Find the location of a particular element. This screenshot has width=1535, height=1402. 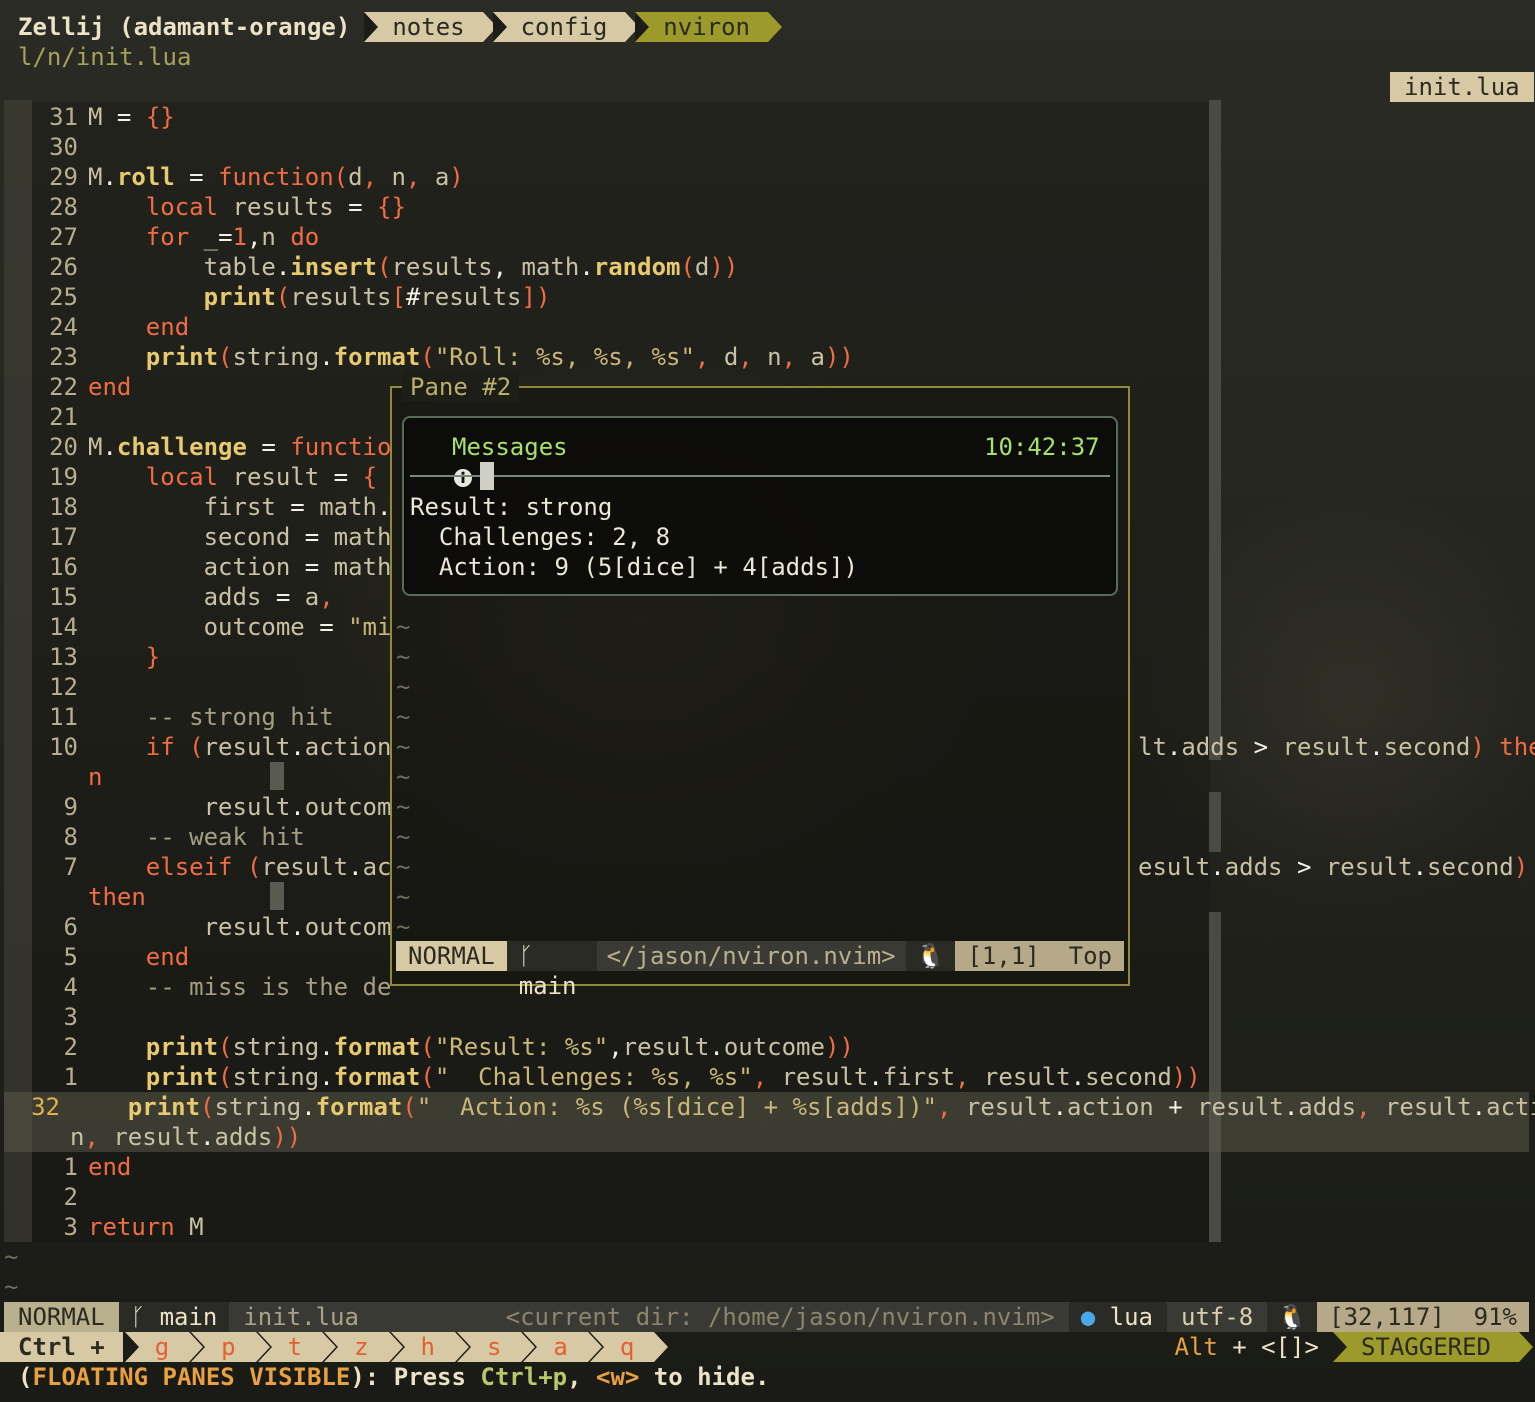

line-number: 32 is located at coordinates (45, 1107).